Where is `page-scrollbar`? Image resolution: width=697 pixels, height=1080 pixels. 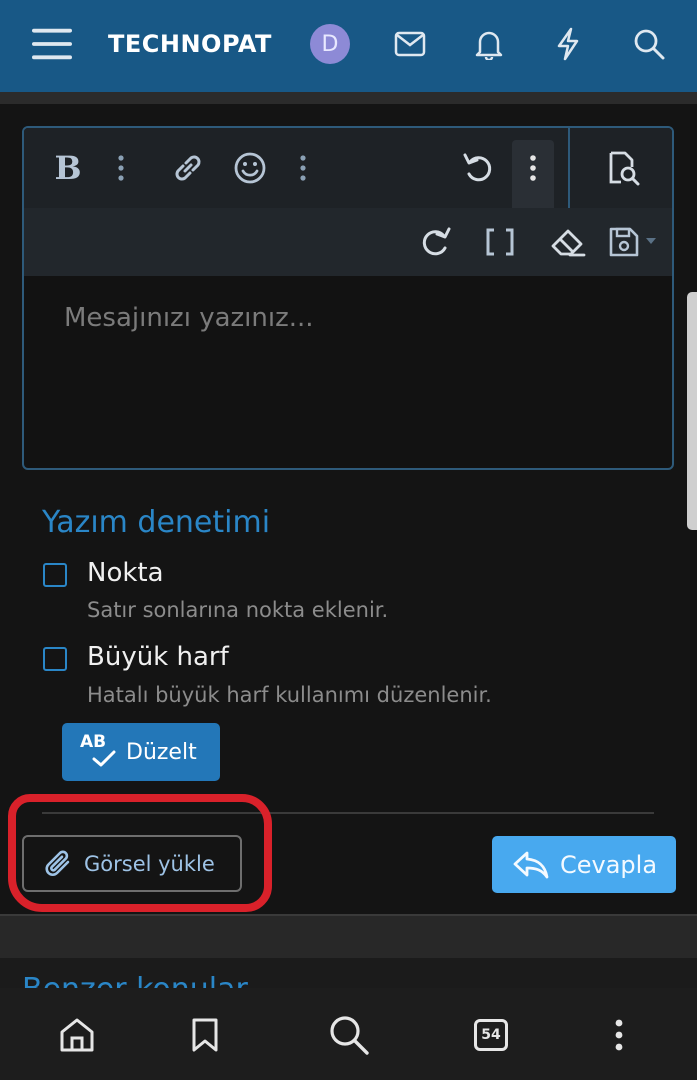
page-scrollbar is located at coordinates (692, 411).